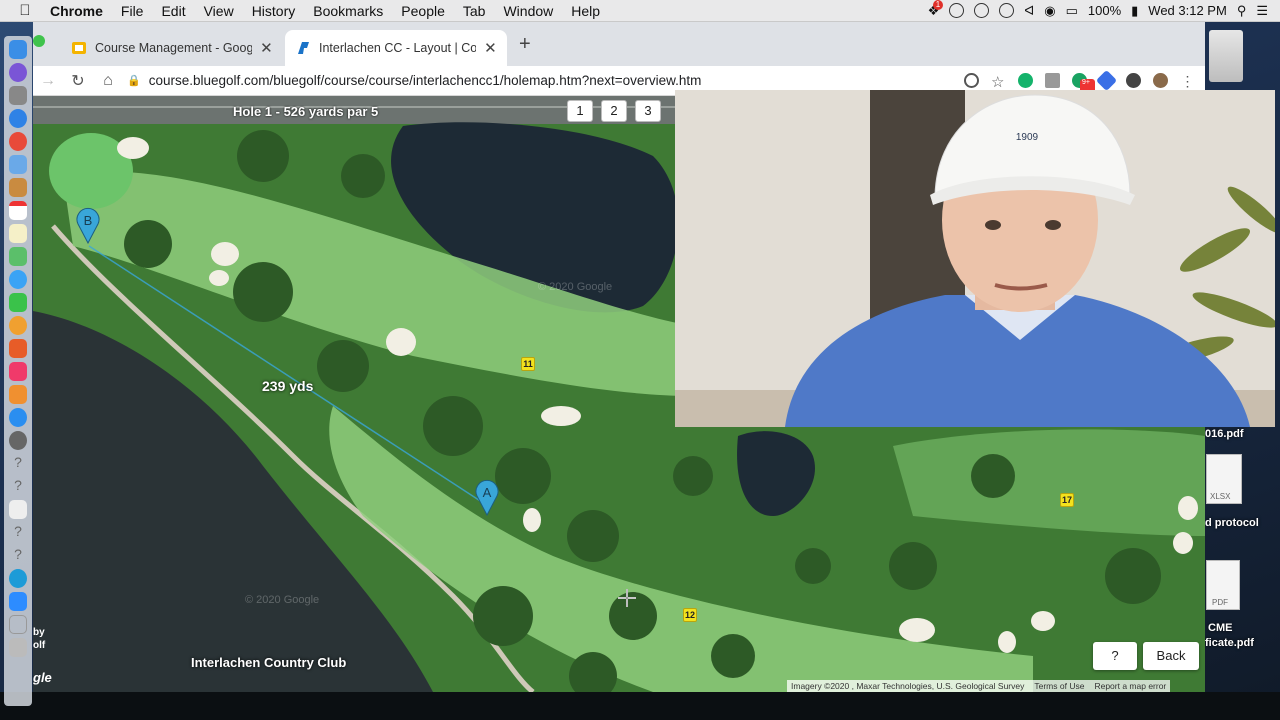 The image size is (1280, 720). I want to click on tab-interlachen-layout: Interlachen CC - Layout | Cour ✕, so click(396, 48).